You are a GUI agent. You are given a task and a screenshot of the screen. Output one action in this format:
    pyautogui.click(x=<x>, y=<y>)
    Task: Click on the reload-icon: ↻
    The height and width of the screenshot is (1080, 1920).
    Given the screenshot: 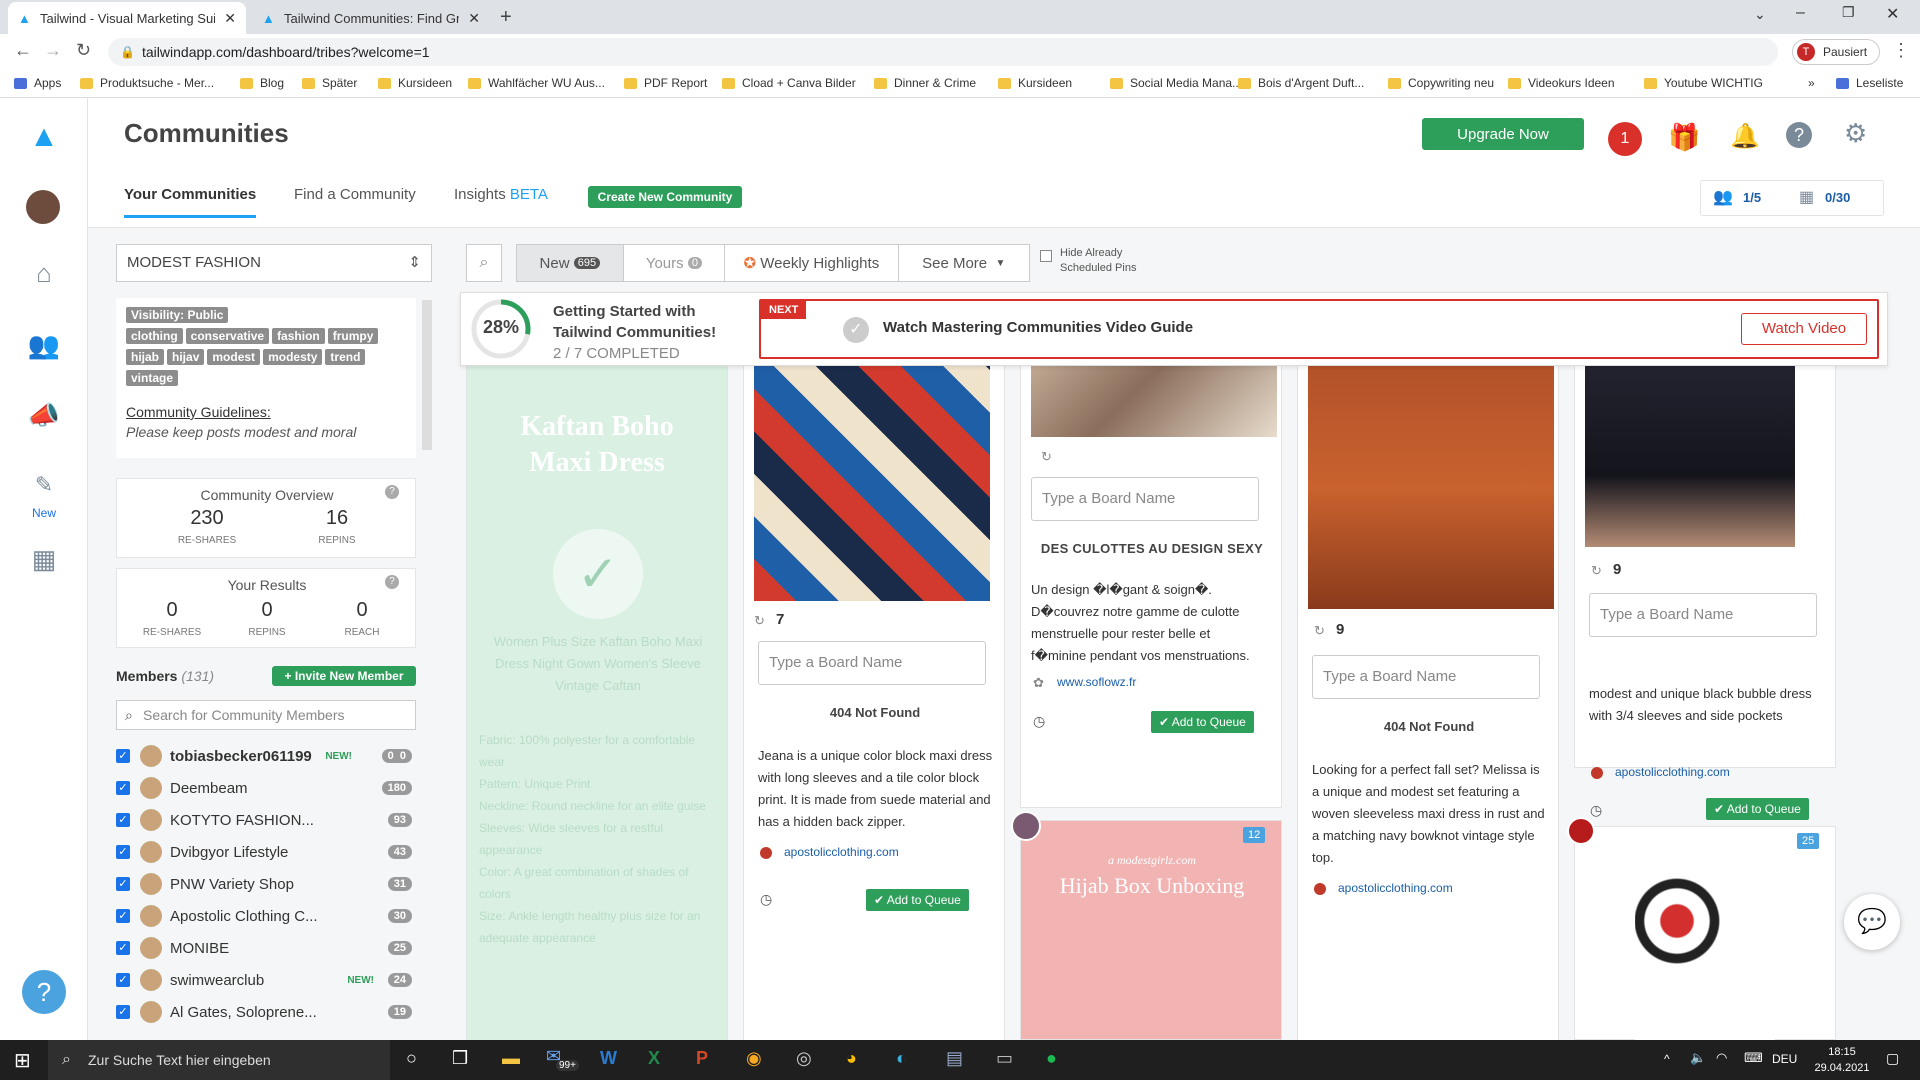 What is the action you would take?
    pyautogui.click(x=83, y=50)
    